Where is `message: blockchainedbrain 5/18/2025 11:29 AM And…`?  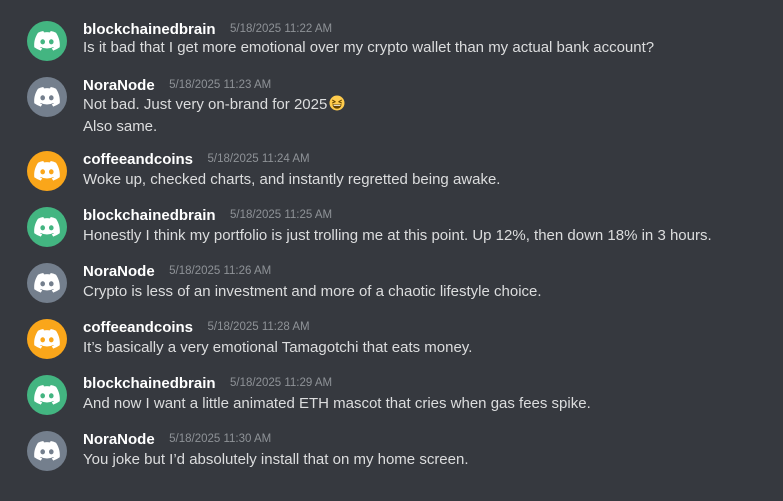 message: blockchainedbrain 5/18/2025 11:29 AM And… is located at coordinates (391, 403).